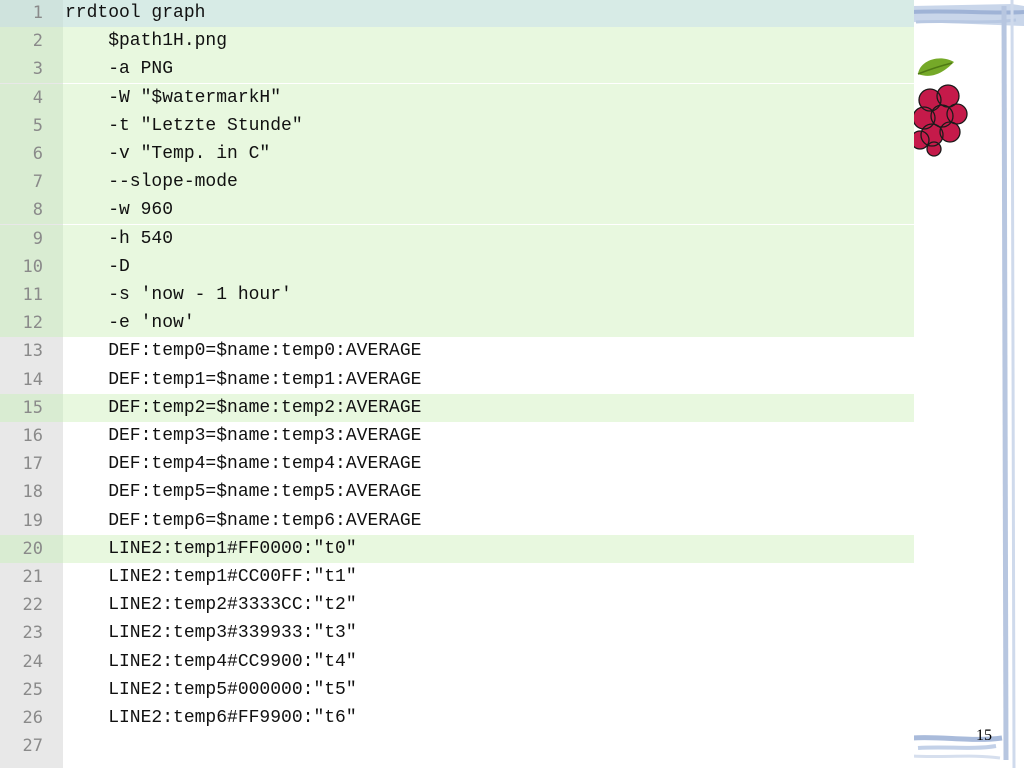  I want to click on code-line: 17 DEF:temp4=$name:temp4:AVERAGE, so click(457, 464).